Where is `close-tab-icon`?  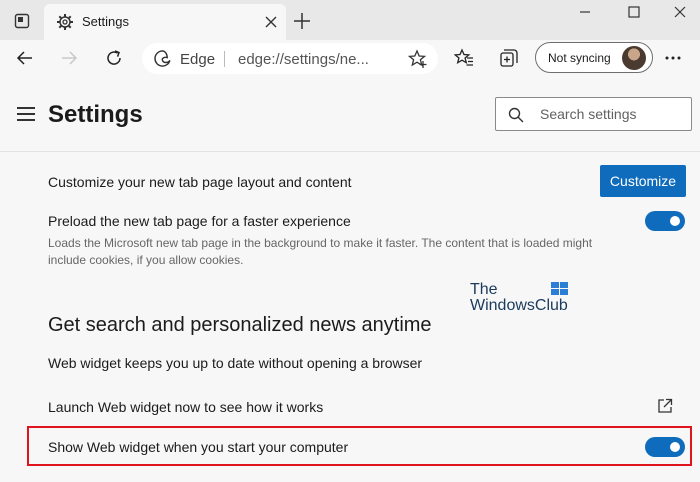 close-tab-icon is located at coordinates (271, 22).